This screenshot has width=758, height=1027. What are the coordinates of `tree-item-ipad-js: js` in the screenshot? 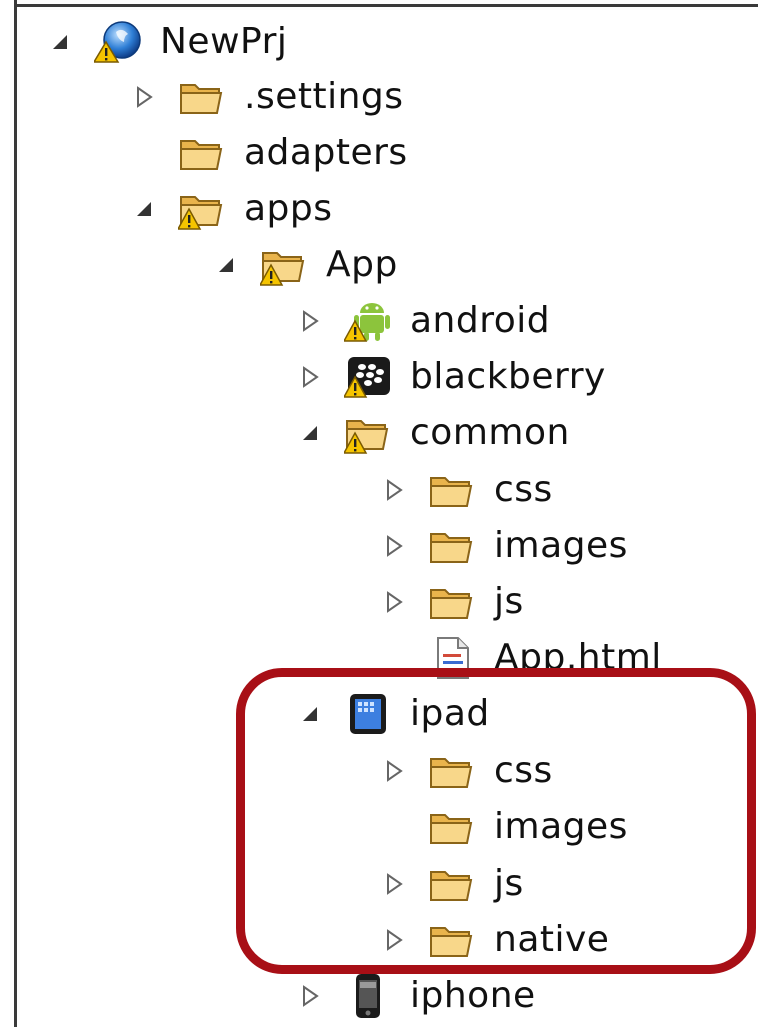 It's located at (453, 884).